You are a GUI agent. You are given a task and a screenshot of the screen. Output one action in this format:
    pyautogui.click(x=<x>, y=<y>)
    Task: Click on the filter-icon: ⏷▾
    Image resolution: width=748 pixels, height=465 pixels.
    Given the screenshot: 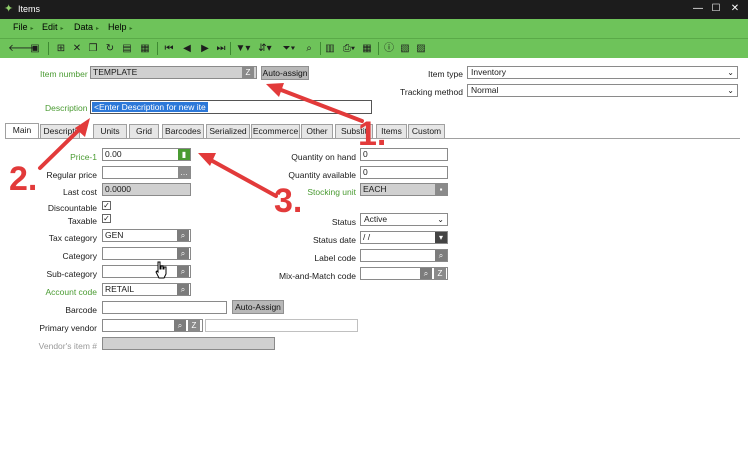 What is the action you would take?
    pyautogui.click(x=289, y=48)
    